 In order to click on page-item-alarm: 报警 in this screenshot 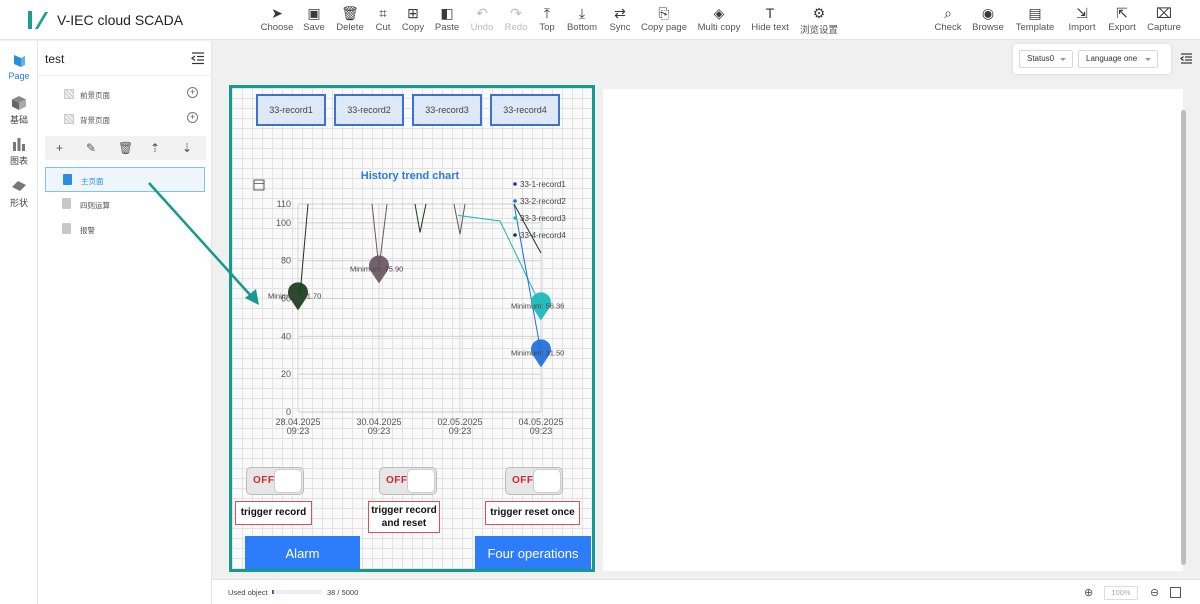, I will do `click(125, 229)`.